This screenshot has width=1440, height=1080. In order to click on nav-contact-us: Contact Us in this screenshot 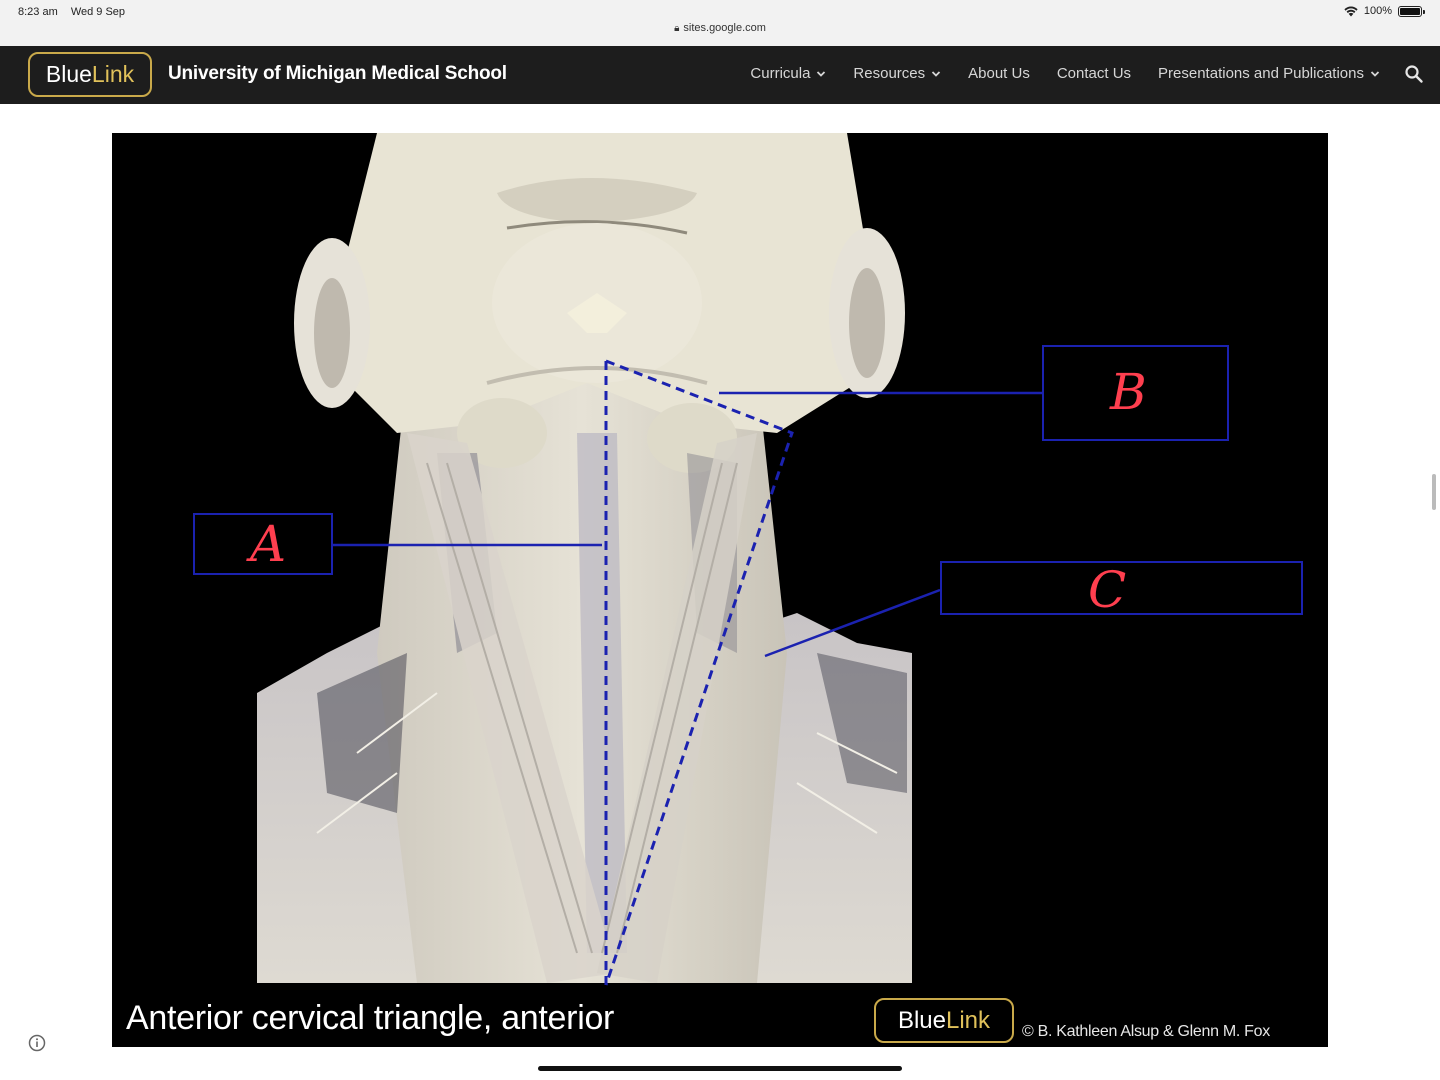, I will do `click(1094, 73)`.